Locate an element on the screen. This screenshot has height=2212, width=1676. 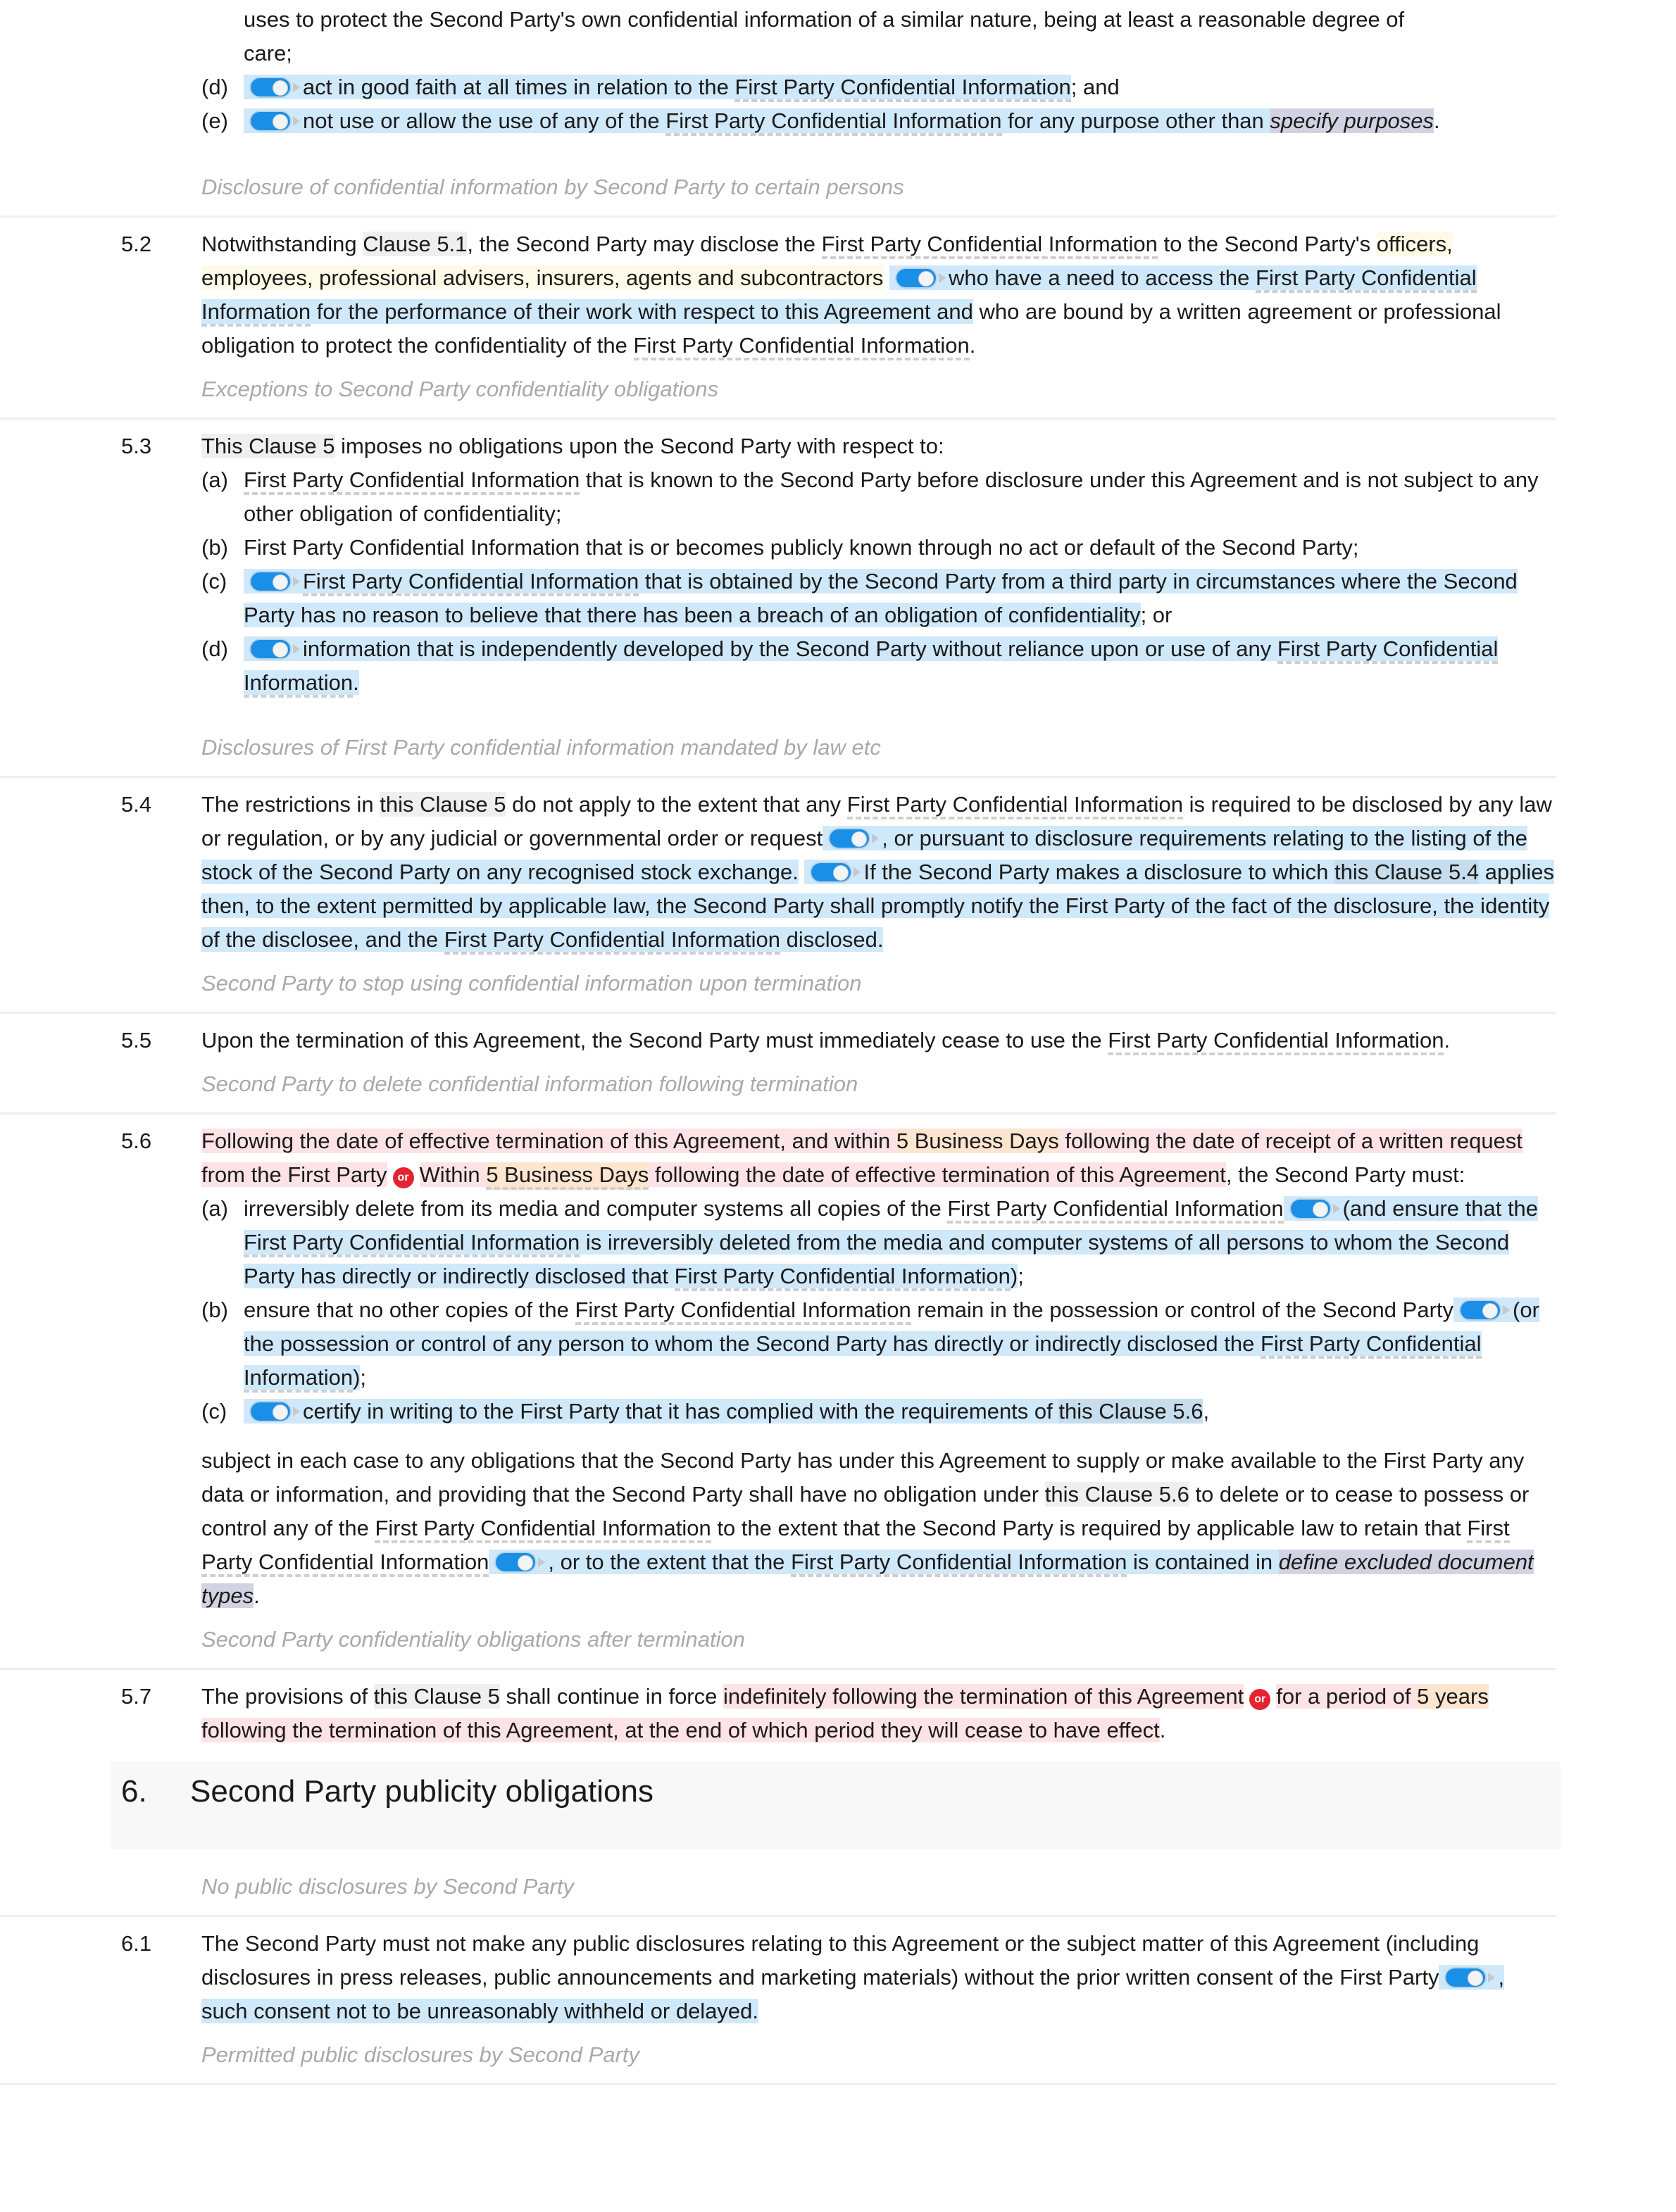
clause-number: 5.4 is located at coordinates (137, 805).